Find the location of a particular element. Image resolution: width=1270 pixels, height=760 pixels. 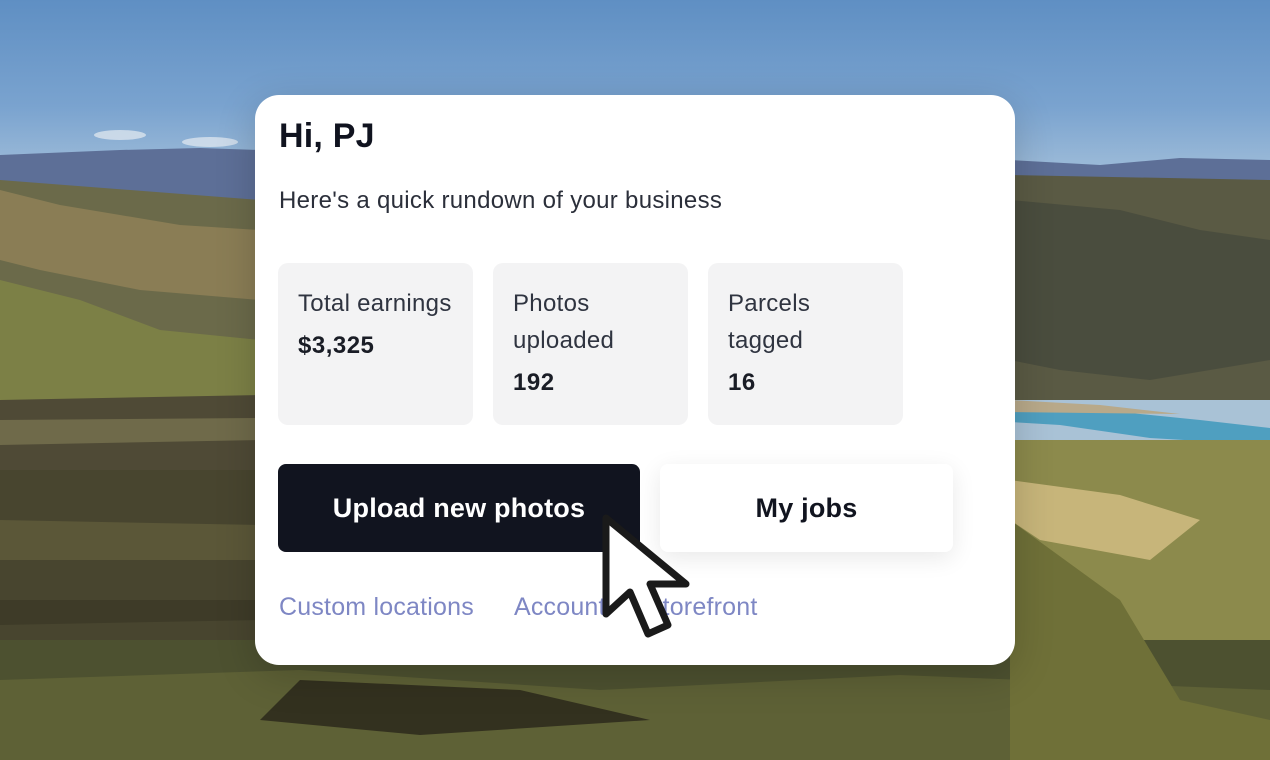

greeting-heading: Hi, PJ is located at coordinates (327, 136).